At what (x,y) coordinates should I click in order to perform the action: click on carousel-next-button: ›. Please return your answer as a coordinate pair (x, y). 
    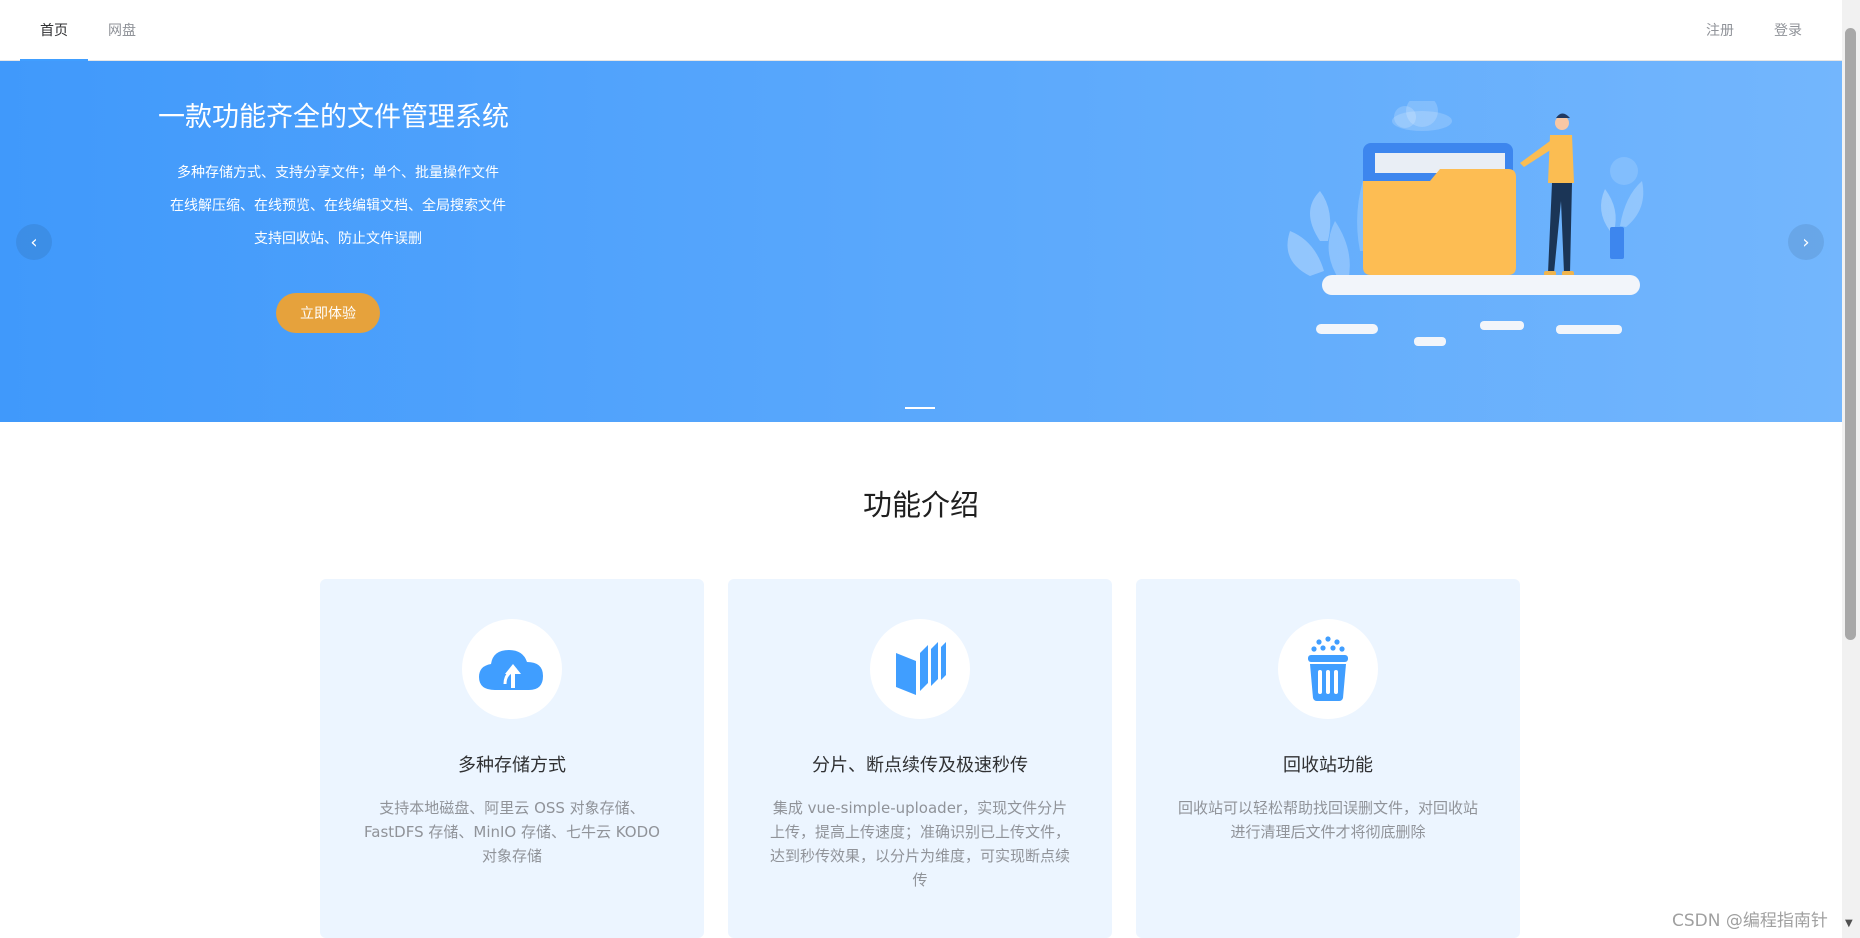
    Looking at the image, I should click on (1806, 242).